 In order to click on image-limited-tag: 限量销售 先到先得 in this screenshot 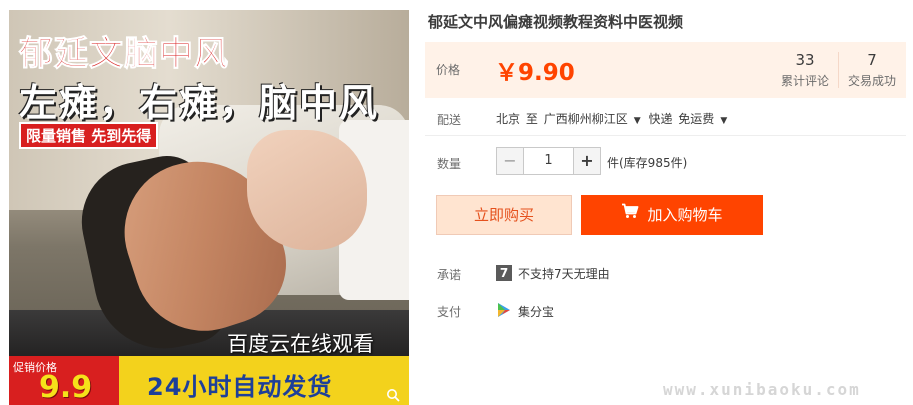, I will do `click(89, 135)`.